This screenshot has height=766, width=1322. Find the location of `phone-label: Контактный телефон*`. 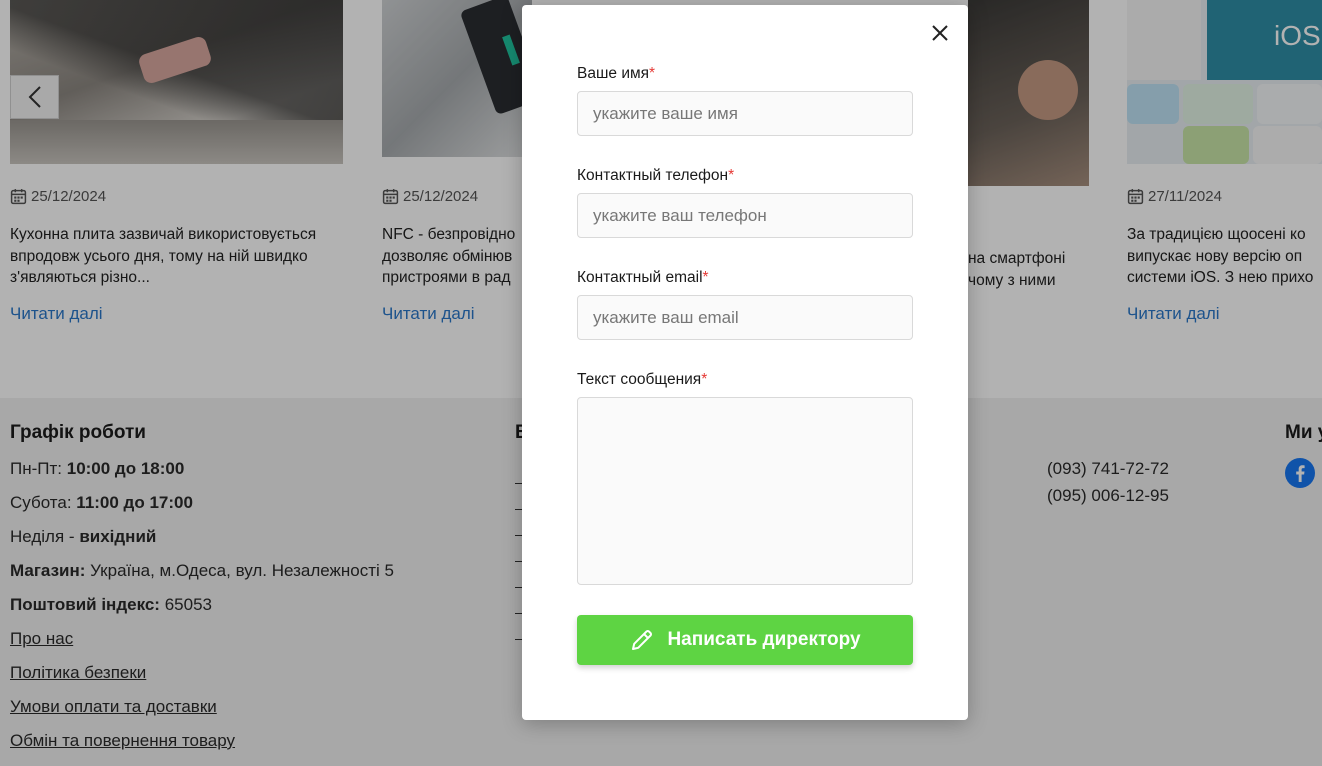

phone-label: Контактный телефон* is located at coordinates (656, 175).